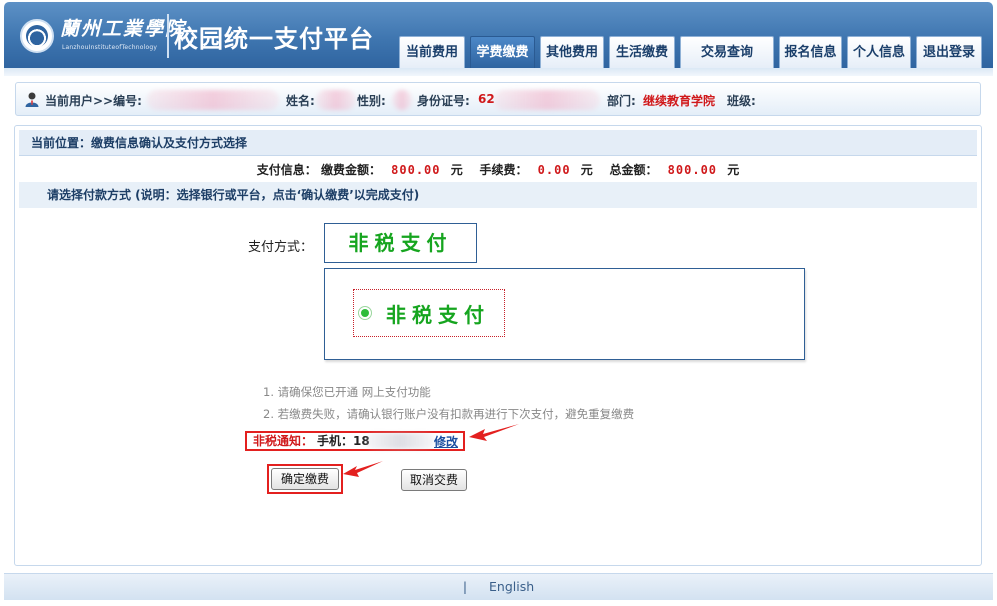 The width and height of the screenshot is (997, 606). Describe the element at coordinates (692, 170) in the screenshot. I see `total-value: 800.00` at that location.